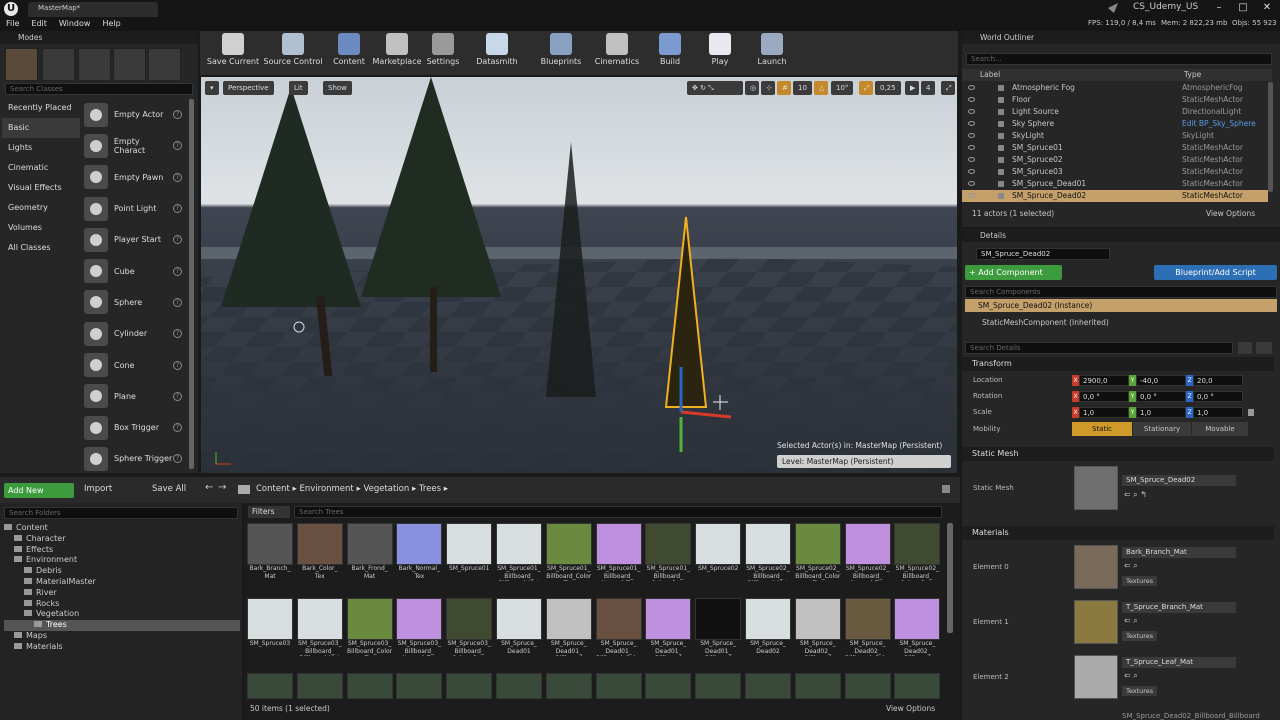 The image size is (1280, 720). I want to click on add-new-button: Add New, so click(39, 490).